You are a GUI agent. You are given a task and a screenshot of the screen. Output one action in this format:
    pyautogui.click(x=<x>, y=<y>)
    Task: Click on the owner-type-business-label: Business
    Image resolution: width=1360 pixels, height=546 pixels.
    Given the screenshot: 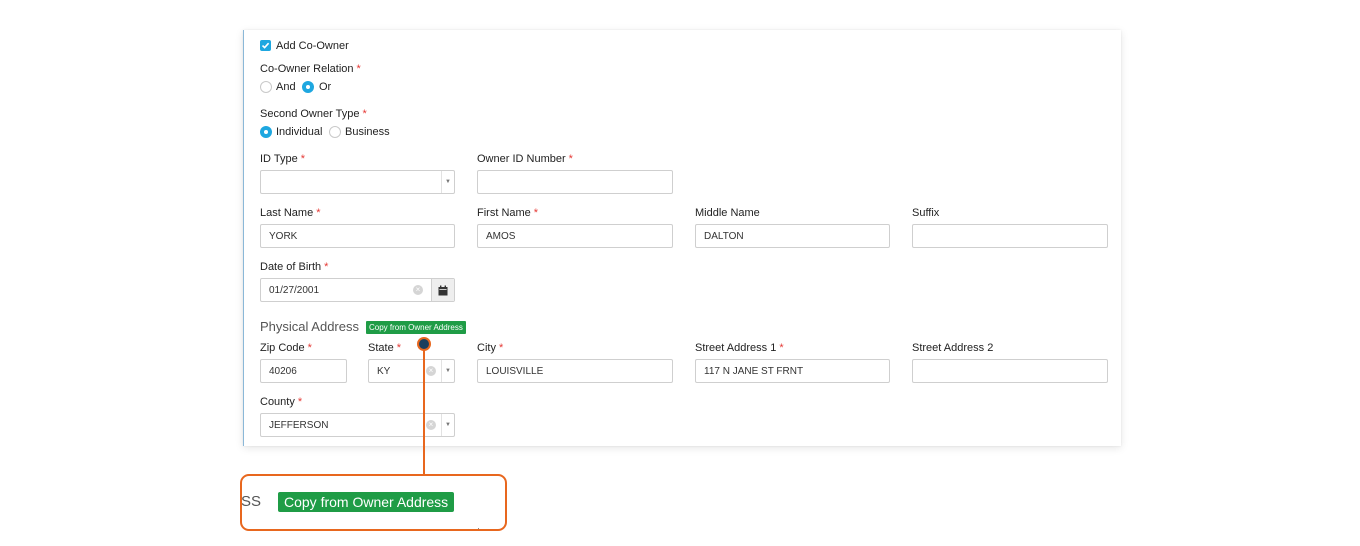 What is the action you would take?
    pyautogui.click(x=367, y=132)
    